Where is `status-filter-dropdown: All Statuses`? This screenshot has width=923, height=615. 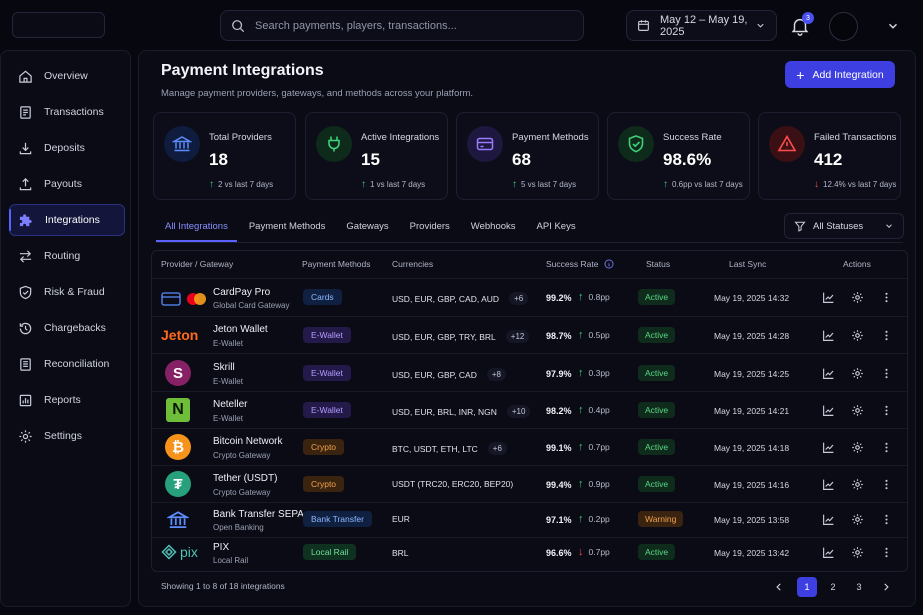
status-filter-dropdown: All Statuses is located at coordinates (844, 226).